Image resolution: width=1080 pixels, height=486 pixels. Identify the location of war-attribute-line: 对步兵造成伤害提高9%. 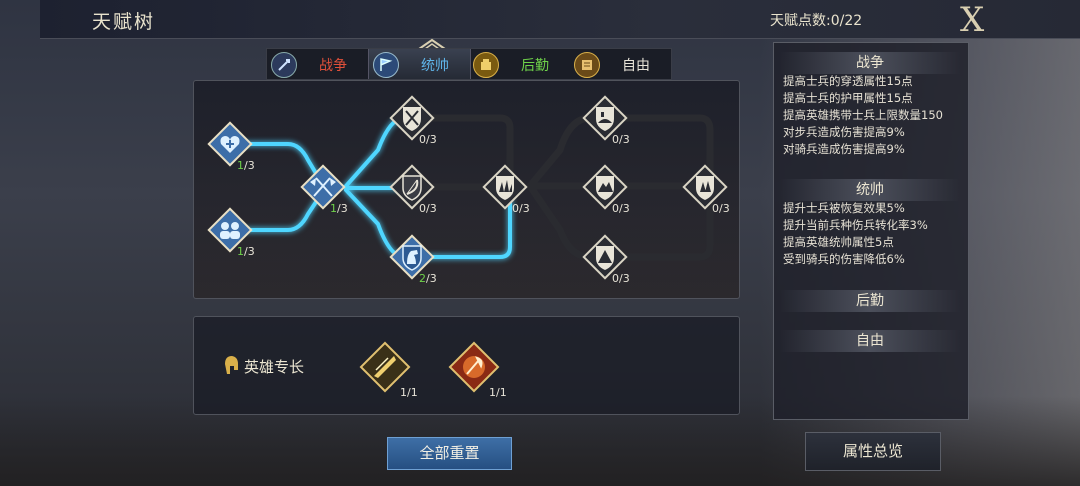
(844, 132).